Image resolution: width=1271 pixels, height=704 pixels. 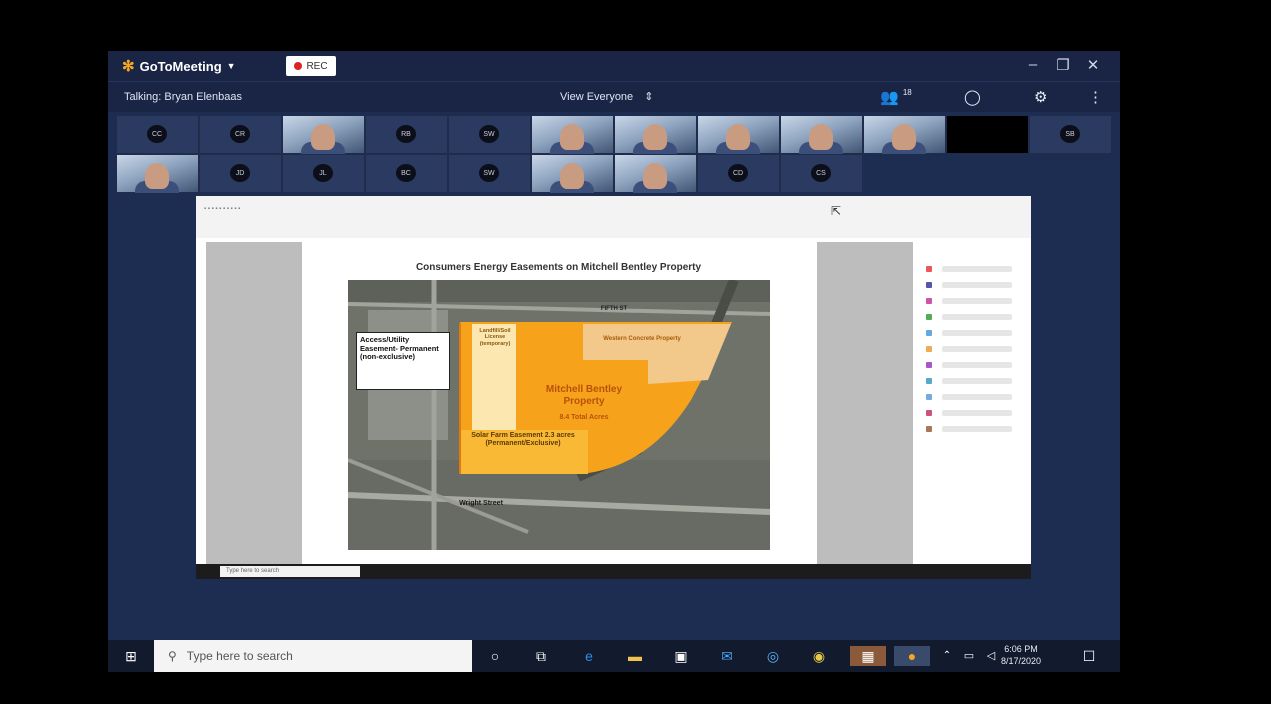 I want to click on store-button: ▣, so click(x=681, y=656).